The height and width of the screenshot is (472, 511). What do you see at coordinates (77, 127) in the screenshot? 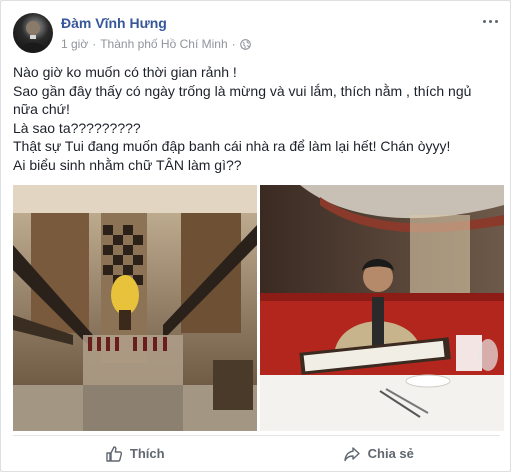
I see `post-line-3: Là sao ta?????????` at bounding box center [77, 127].